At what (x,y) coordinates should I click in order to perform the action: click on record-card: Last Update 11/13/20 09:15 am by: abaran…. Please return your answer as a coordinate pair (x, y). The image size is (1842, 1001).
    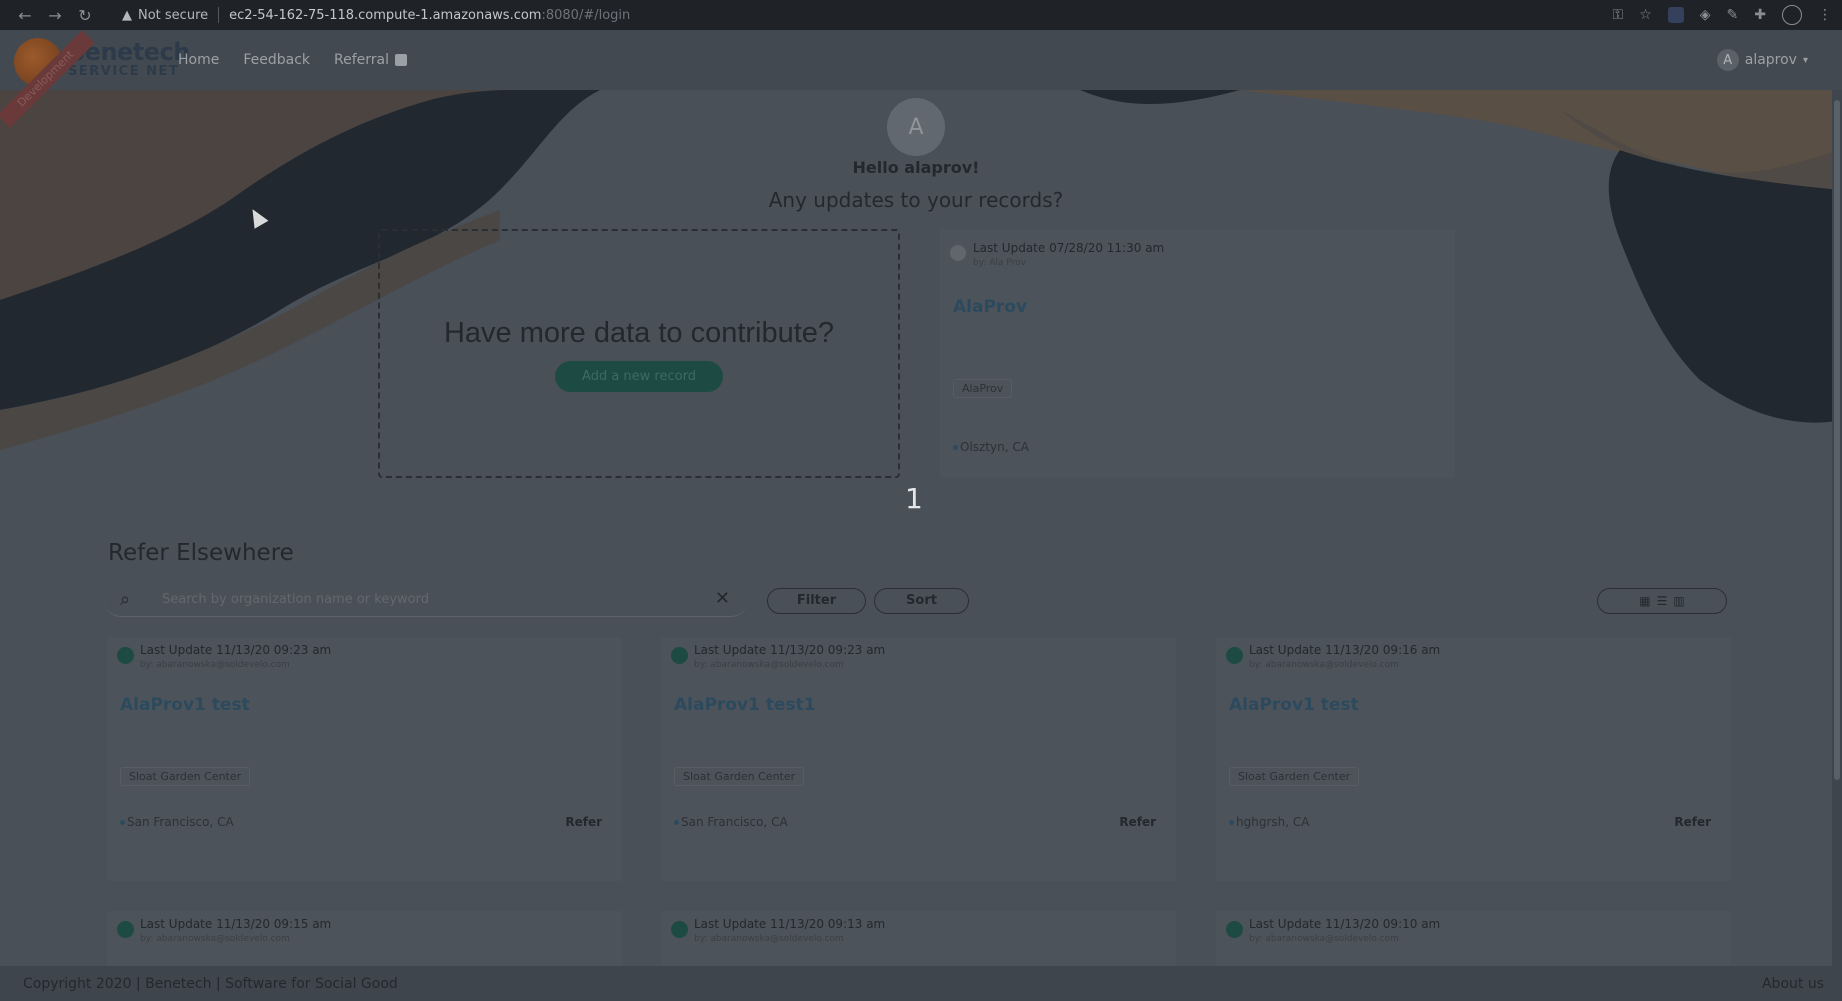
    Looking at the image, I should click on (364, 938).